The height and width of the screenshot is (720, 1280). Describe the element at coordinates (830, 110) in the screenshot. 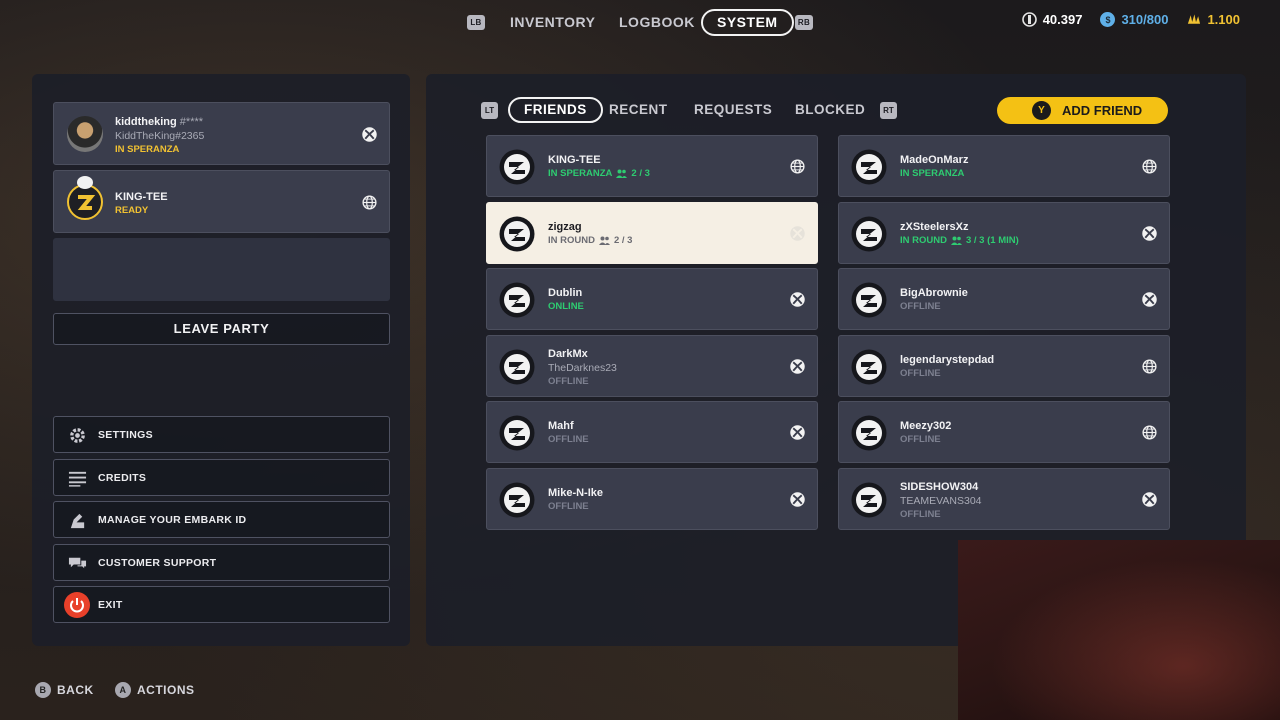

I see `tab-blocked: BLOCKED` at that location.